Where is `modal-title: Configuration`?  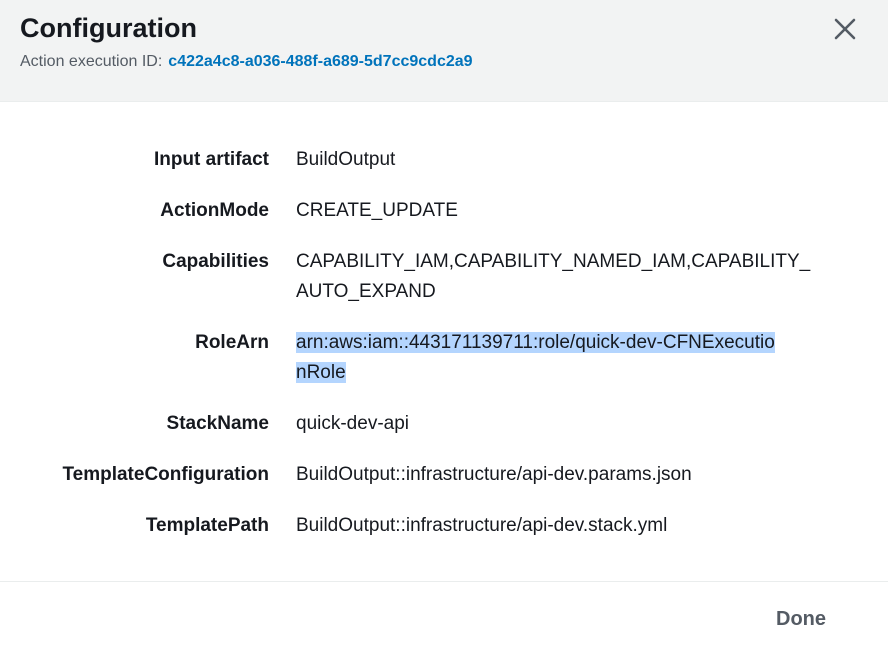 modal-title: Configuration is located at coordinates (108, 28).